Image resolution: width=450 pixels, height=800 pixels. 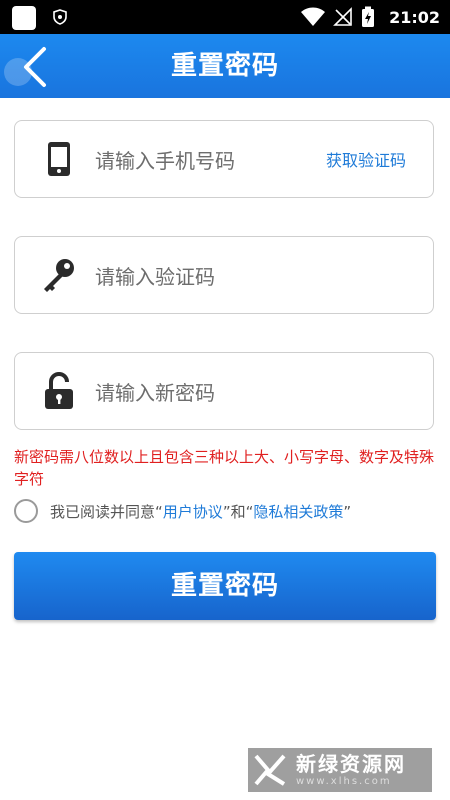 I want to click on watermark: 新绿资源网 www.xlhs.com, so click(x=340, y=770).